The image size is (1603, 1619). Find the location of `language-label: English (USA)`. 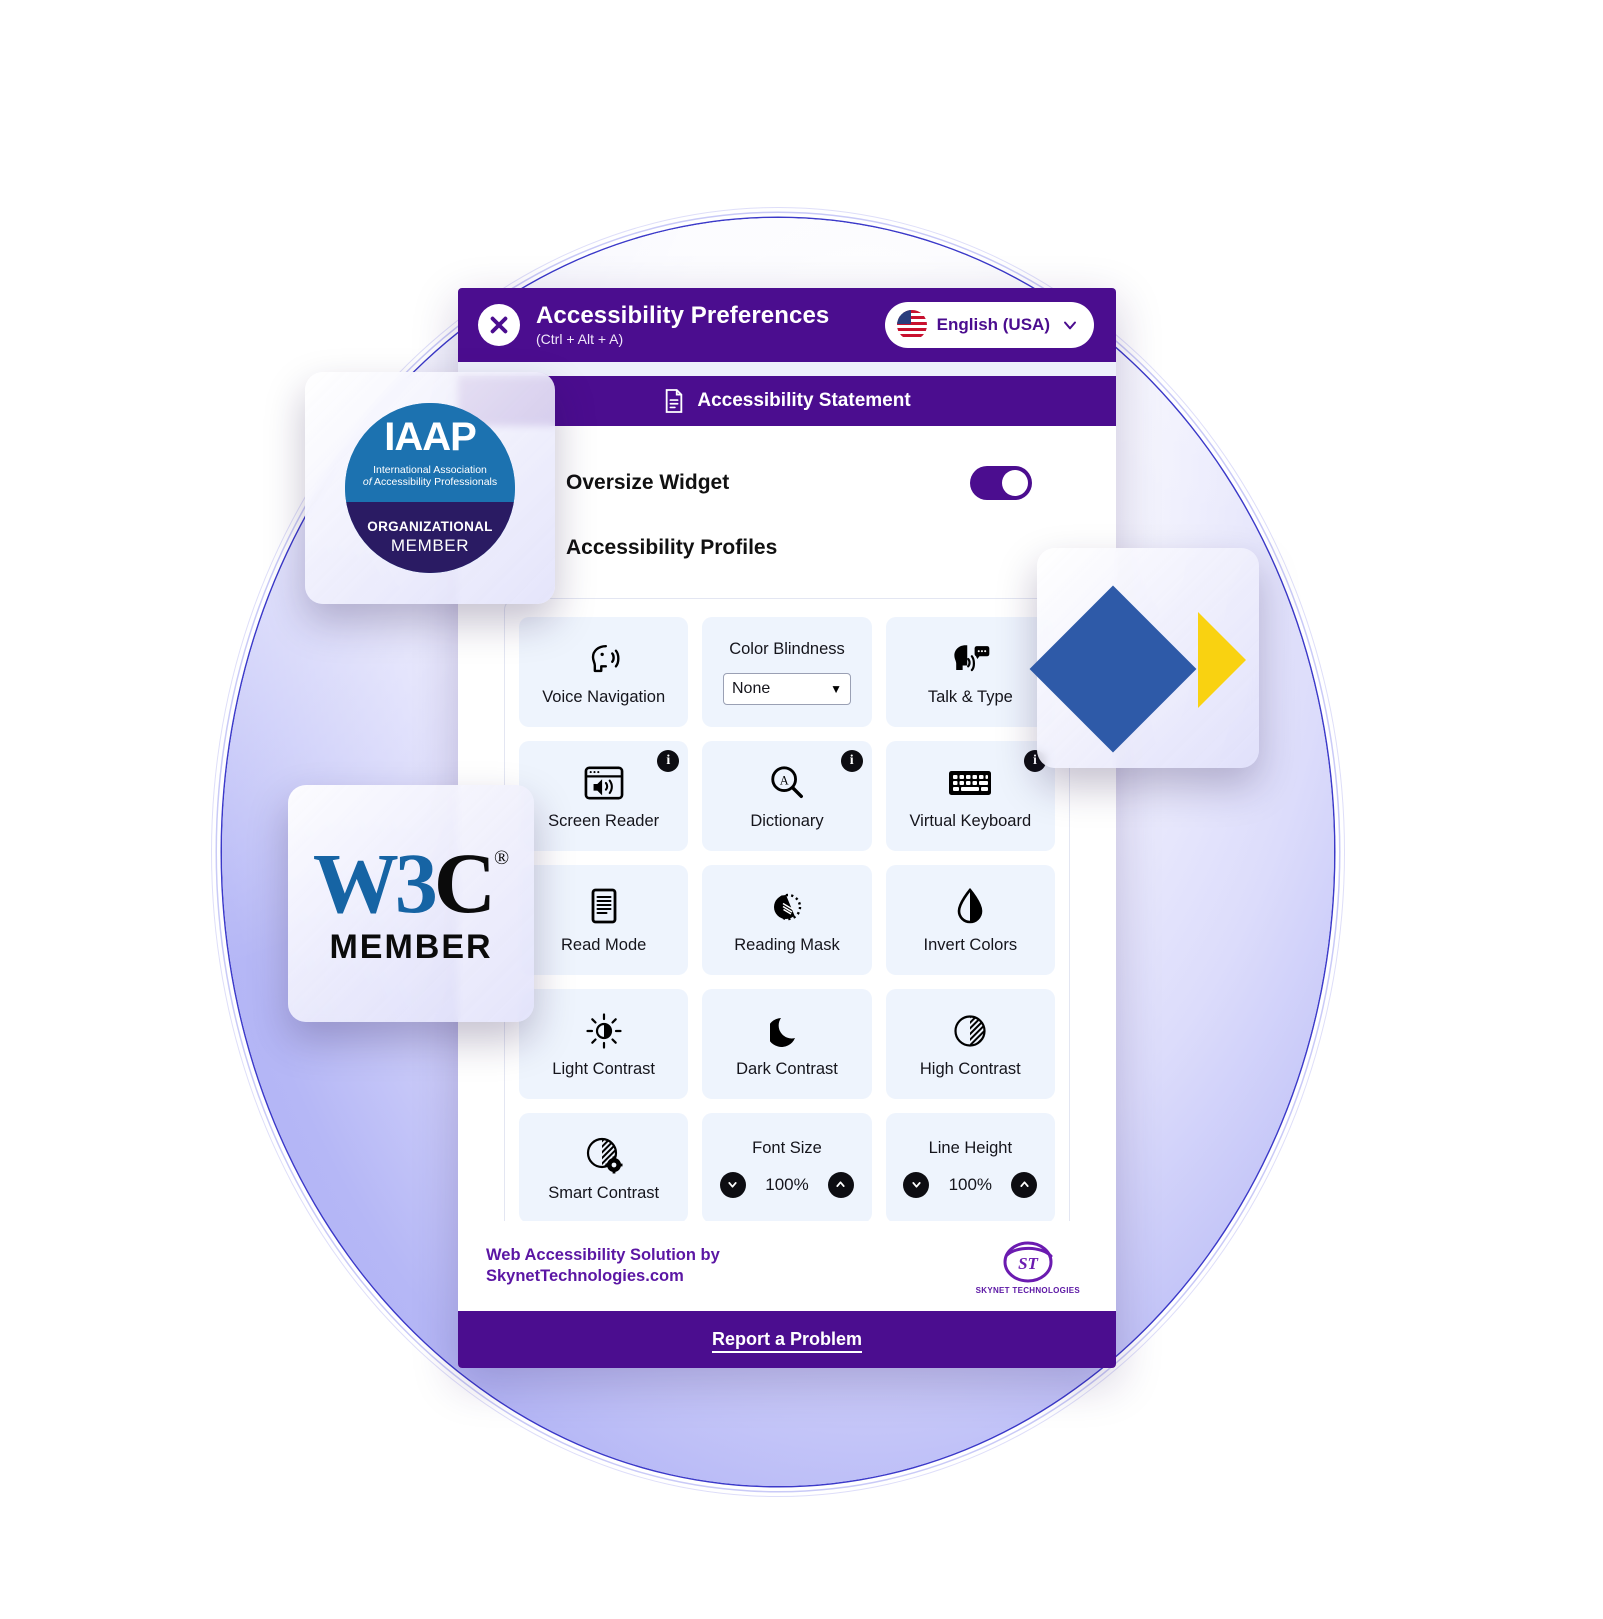

language-label: English (USA) is located at coordinates (993, 324).